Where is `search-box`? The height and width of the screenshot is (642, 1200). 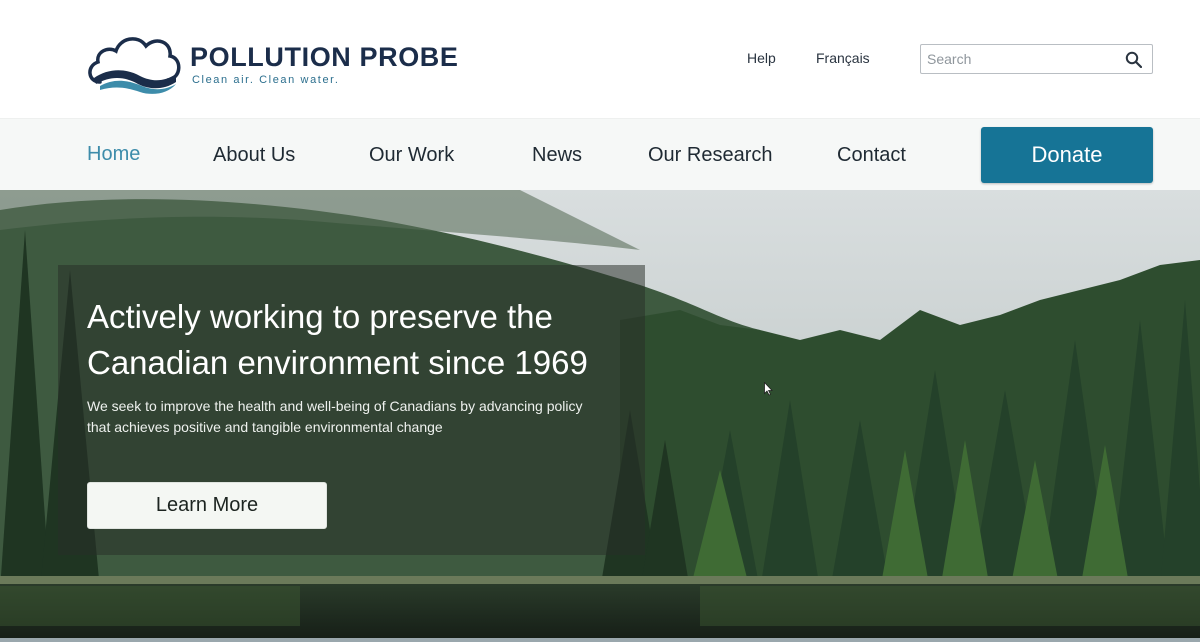 search-box is located at coordinates (1036, 59).